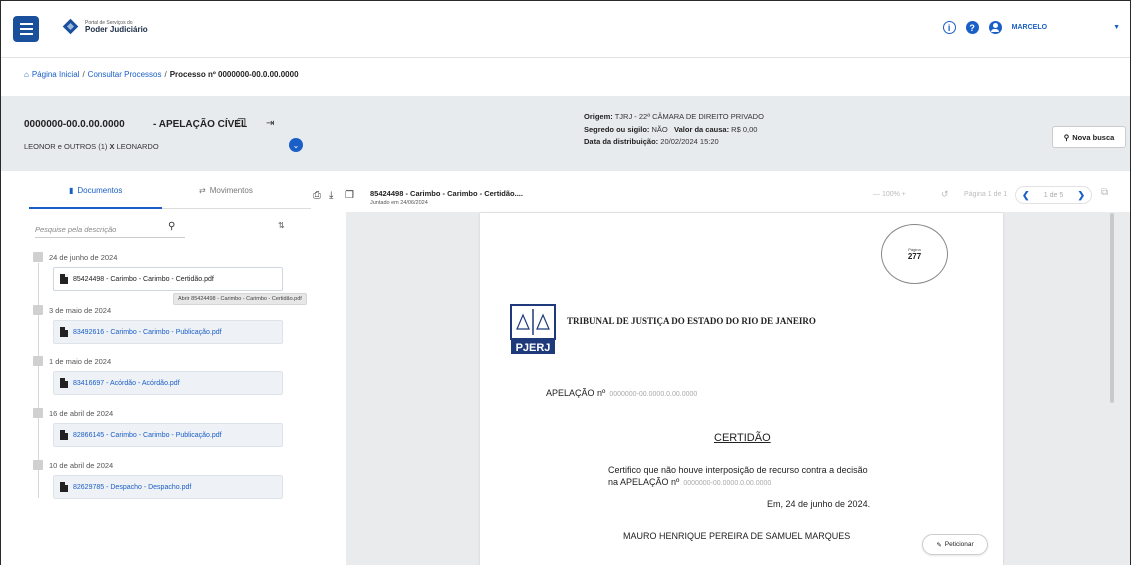 The height and width of the screenshot is (565, 1131). I want to click on certificate-title: CERTIDÃO, so click(742, 438).